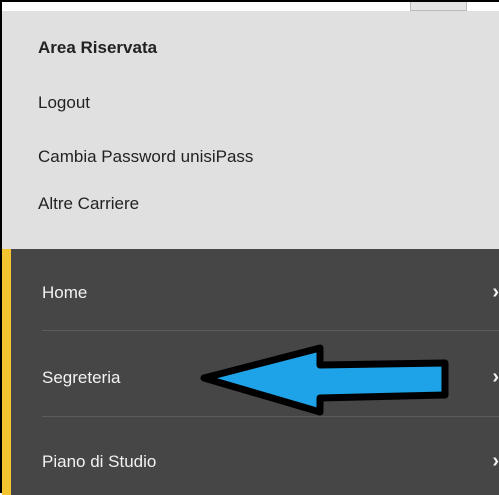 The width and height of the screenshot is (499, 495). What do you see at coordinates (255, 378) in the screenshot?
I see `nav-item-segreteria: Segreteria ›` at bounding box center [255, 378].